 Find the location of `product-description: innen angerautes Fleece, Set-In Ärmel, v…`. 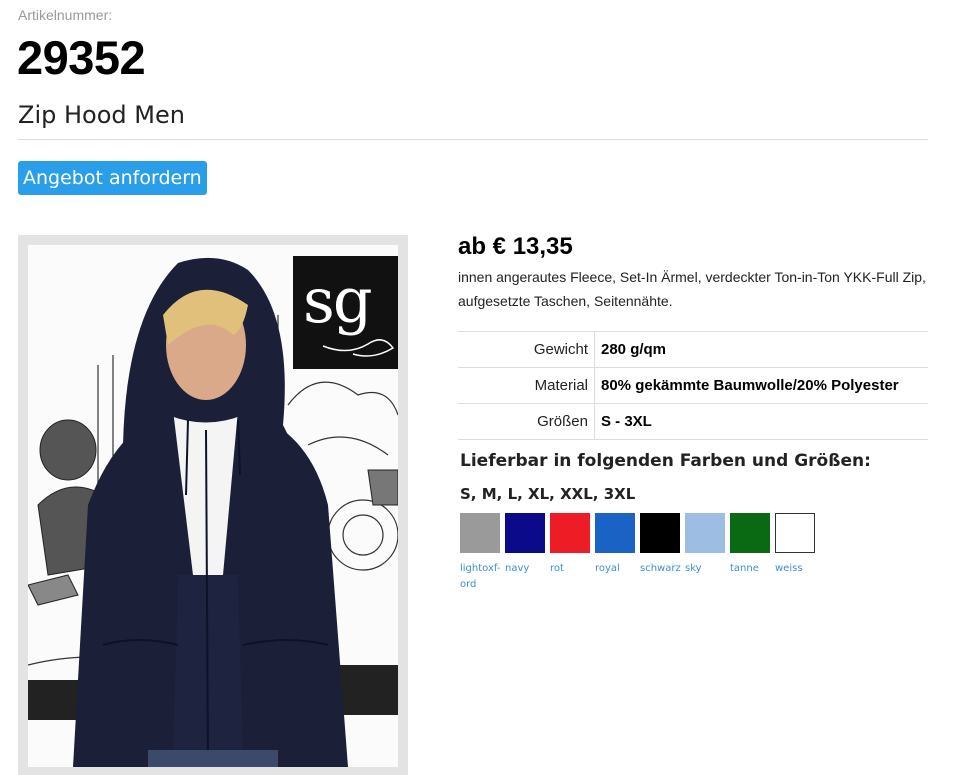

product-description: innen angerautes Fleece, Set-In Ärmel, v… is located at coordinates (692, 289).